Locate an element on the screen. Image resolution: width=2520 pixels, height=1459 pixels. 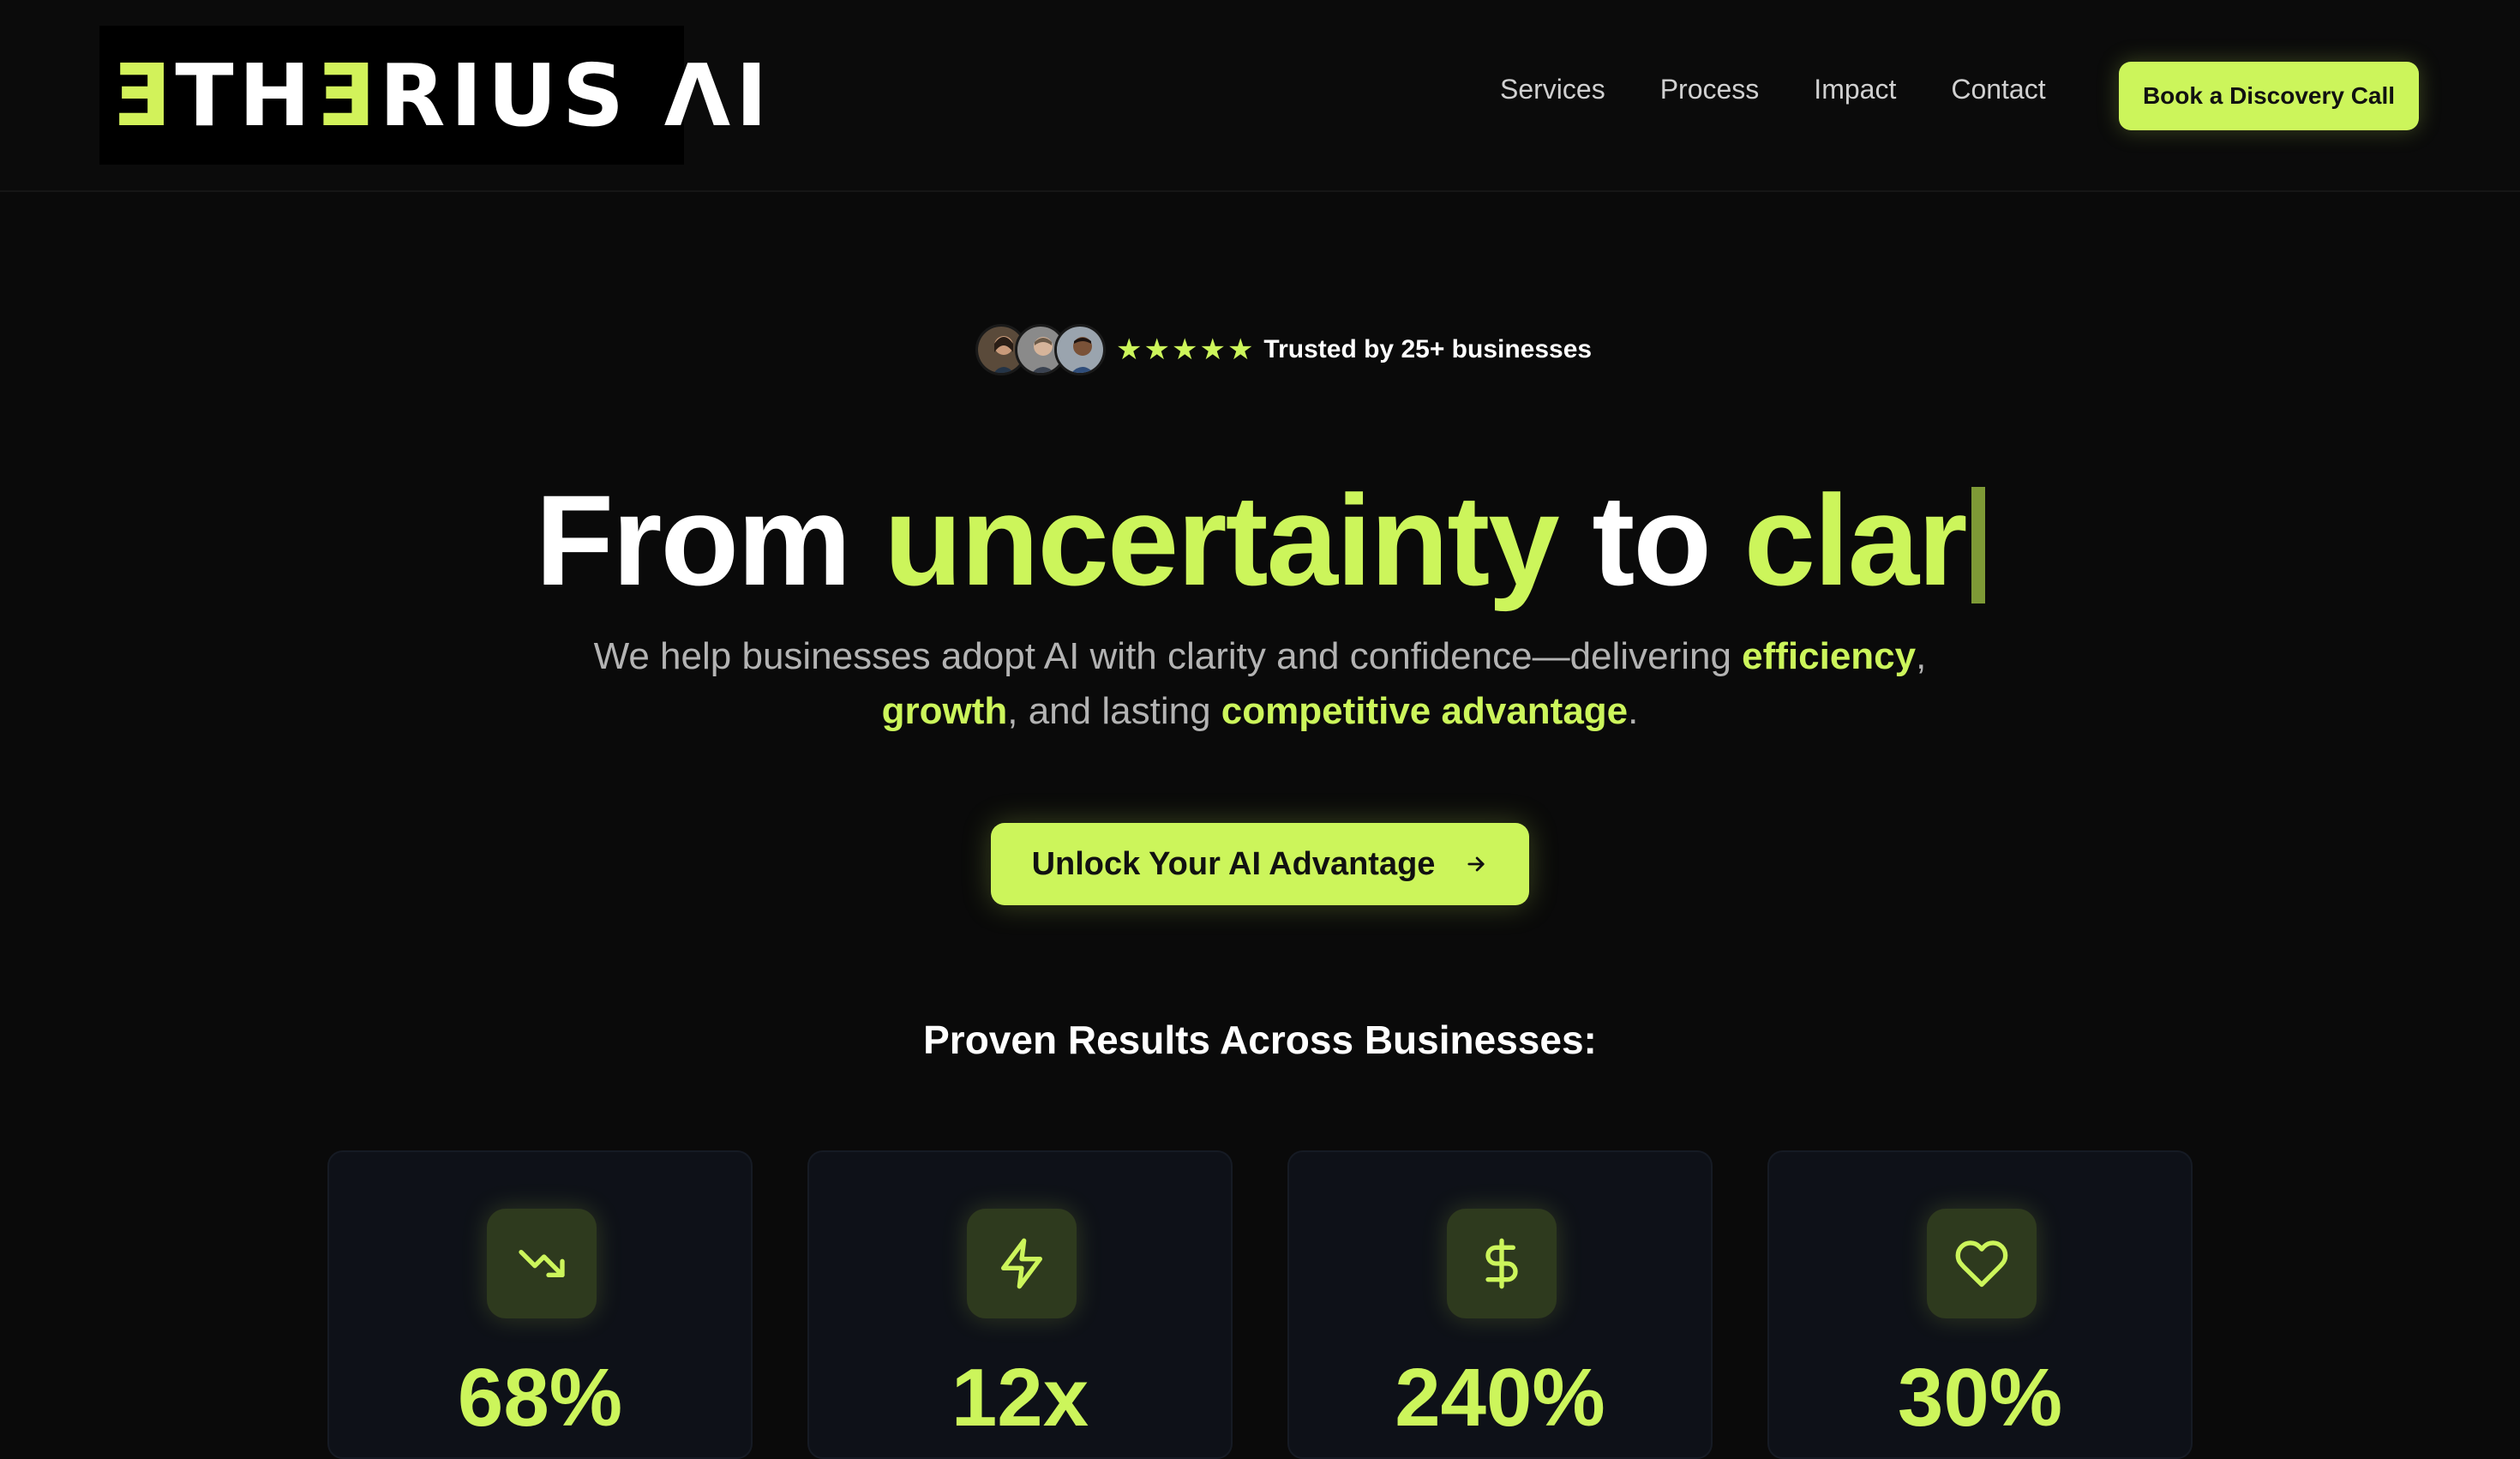
logo-letter-e2: Ǝ is located at coordinates (347, 95).